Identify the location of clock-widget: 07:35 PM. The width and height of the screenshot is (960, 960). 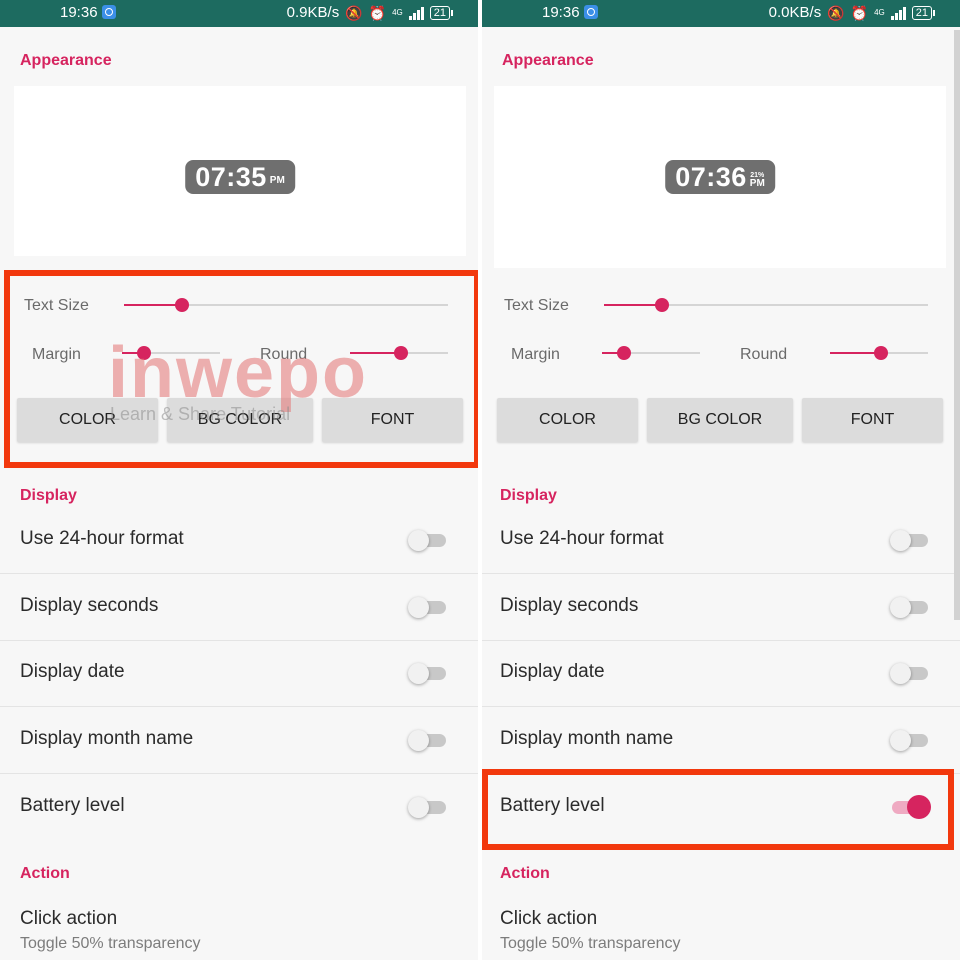
(240, 177).